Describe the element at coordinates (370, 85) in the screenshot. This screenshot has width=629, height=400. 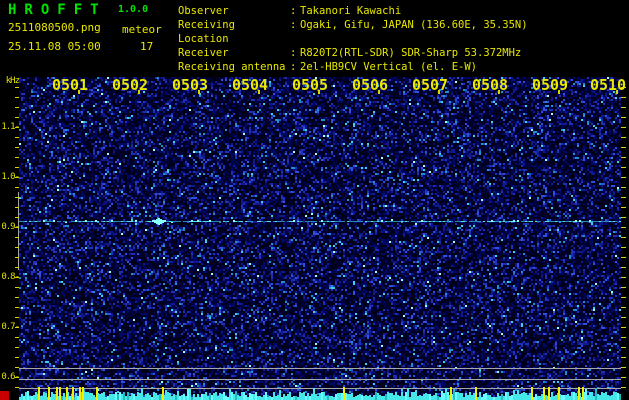
I see `time-label: 0506` at that location.